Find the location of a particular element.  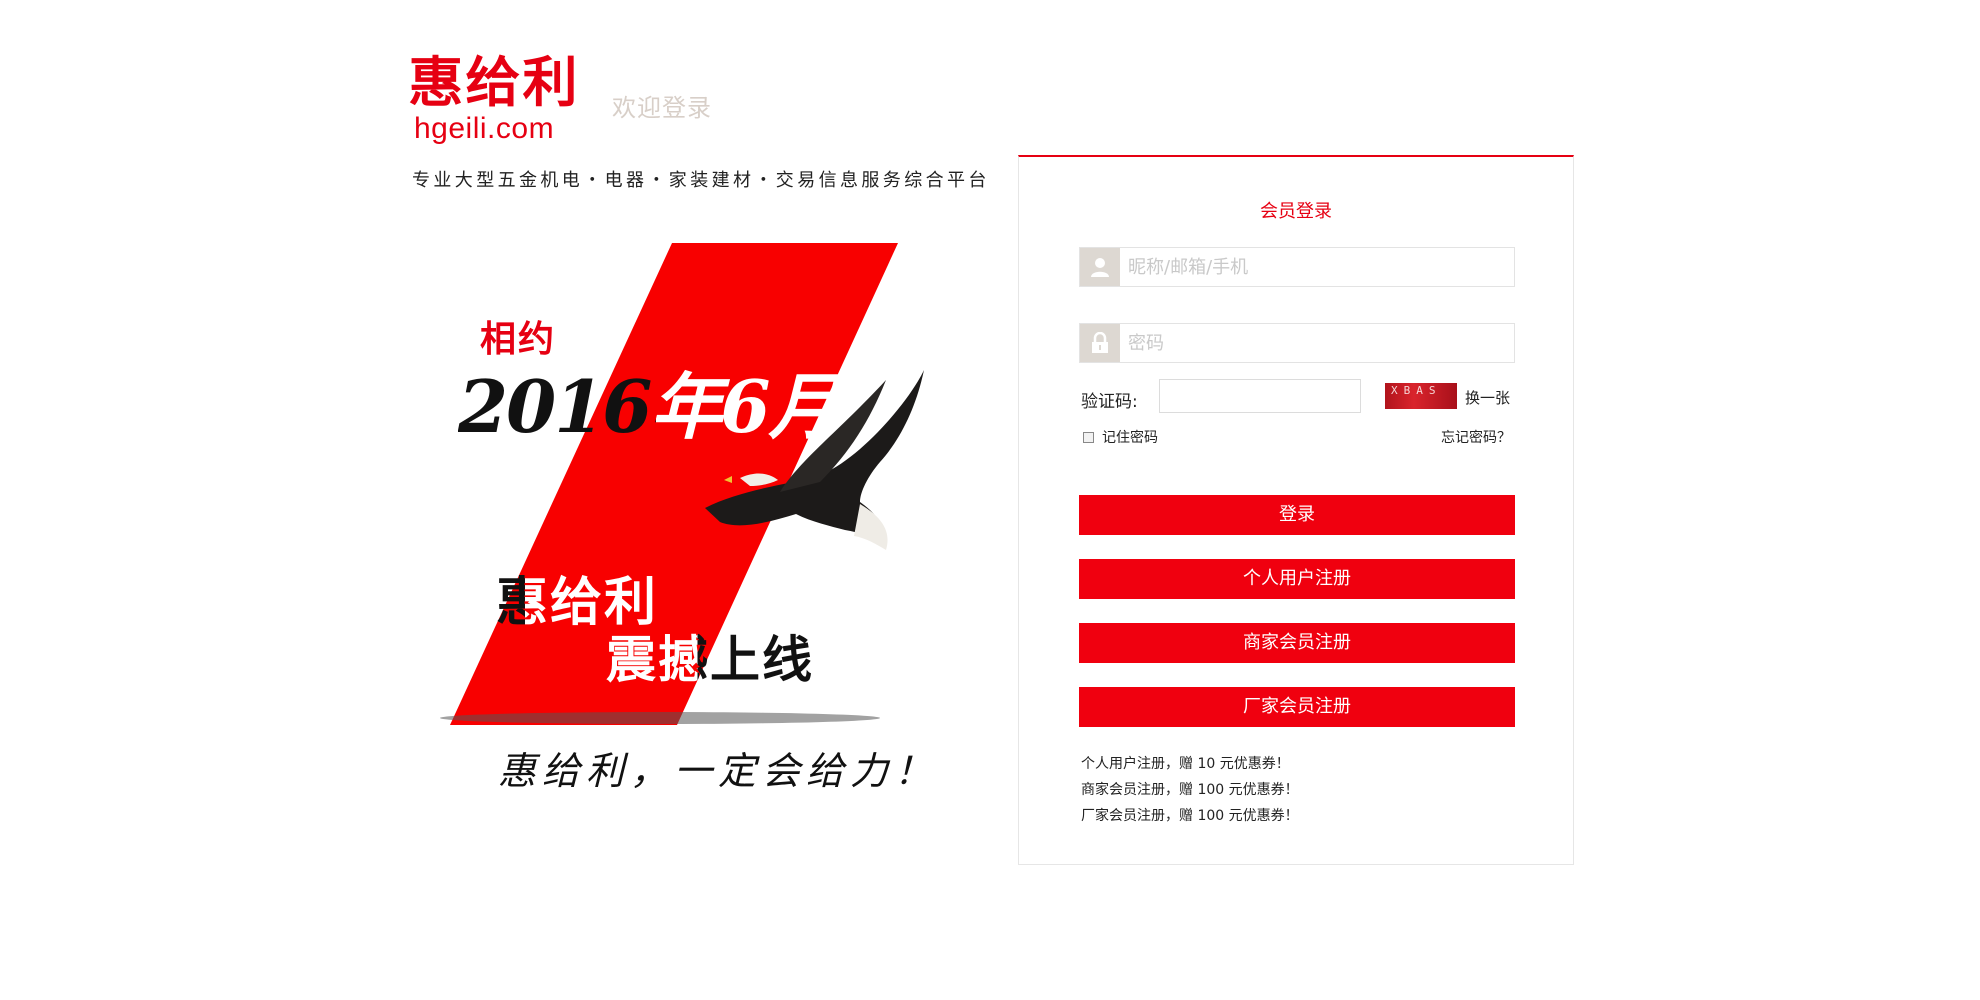

note-merchant: 商家会员注册，赠 100 元优惠券！ is located at coordinates (1190, 790).